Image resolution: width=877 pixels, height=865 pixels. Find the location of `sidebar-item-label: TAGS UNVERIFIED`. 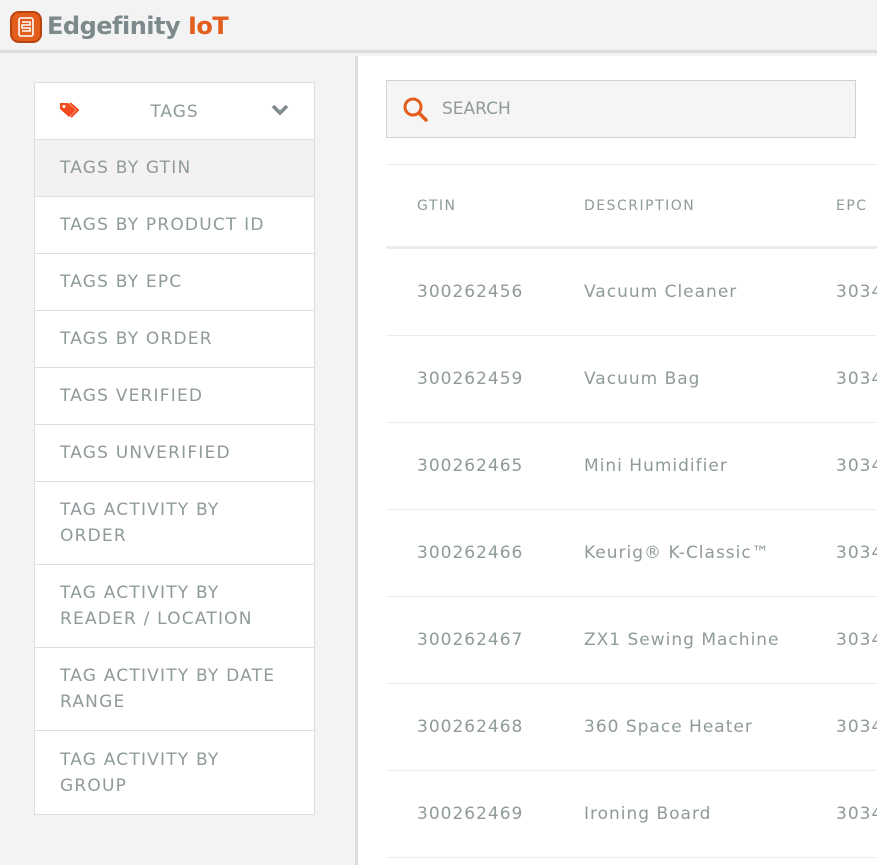

sidebar-item-label: TAGS UNVERIFIED is located at coordinates (145, 453).